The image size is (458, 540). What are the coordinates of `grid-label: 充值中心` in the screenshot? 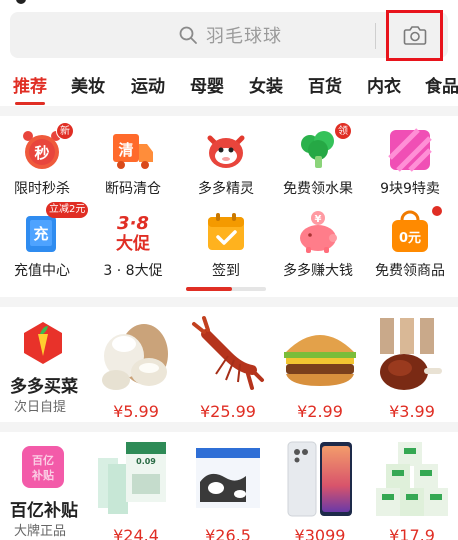 It's located at (42, 271).